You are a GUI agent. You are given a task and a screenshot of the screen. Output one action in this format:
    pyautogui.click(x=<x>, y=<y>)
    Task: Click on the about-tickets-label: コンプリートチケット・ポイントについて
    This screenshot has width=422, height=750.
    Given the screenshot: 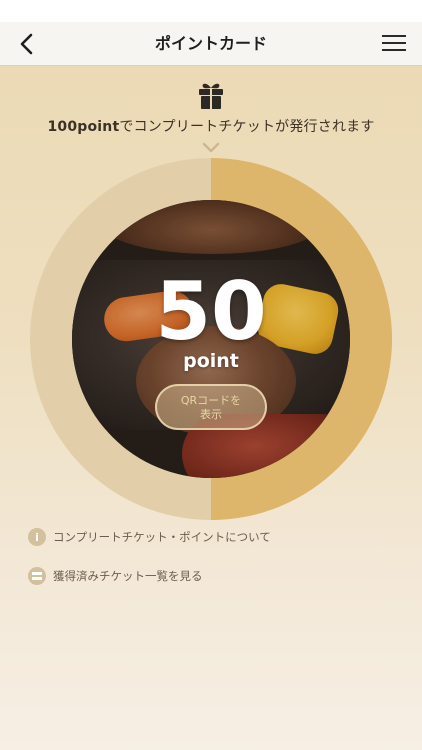 What is the action you would take?
    pyautogui.click(x=162, y=537)
    